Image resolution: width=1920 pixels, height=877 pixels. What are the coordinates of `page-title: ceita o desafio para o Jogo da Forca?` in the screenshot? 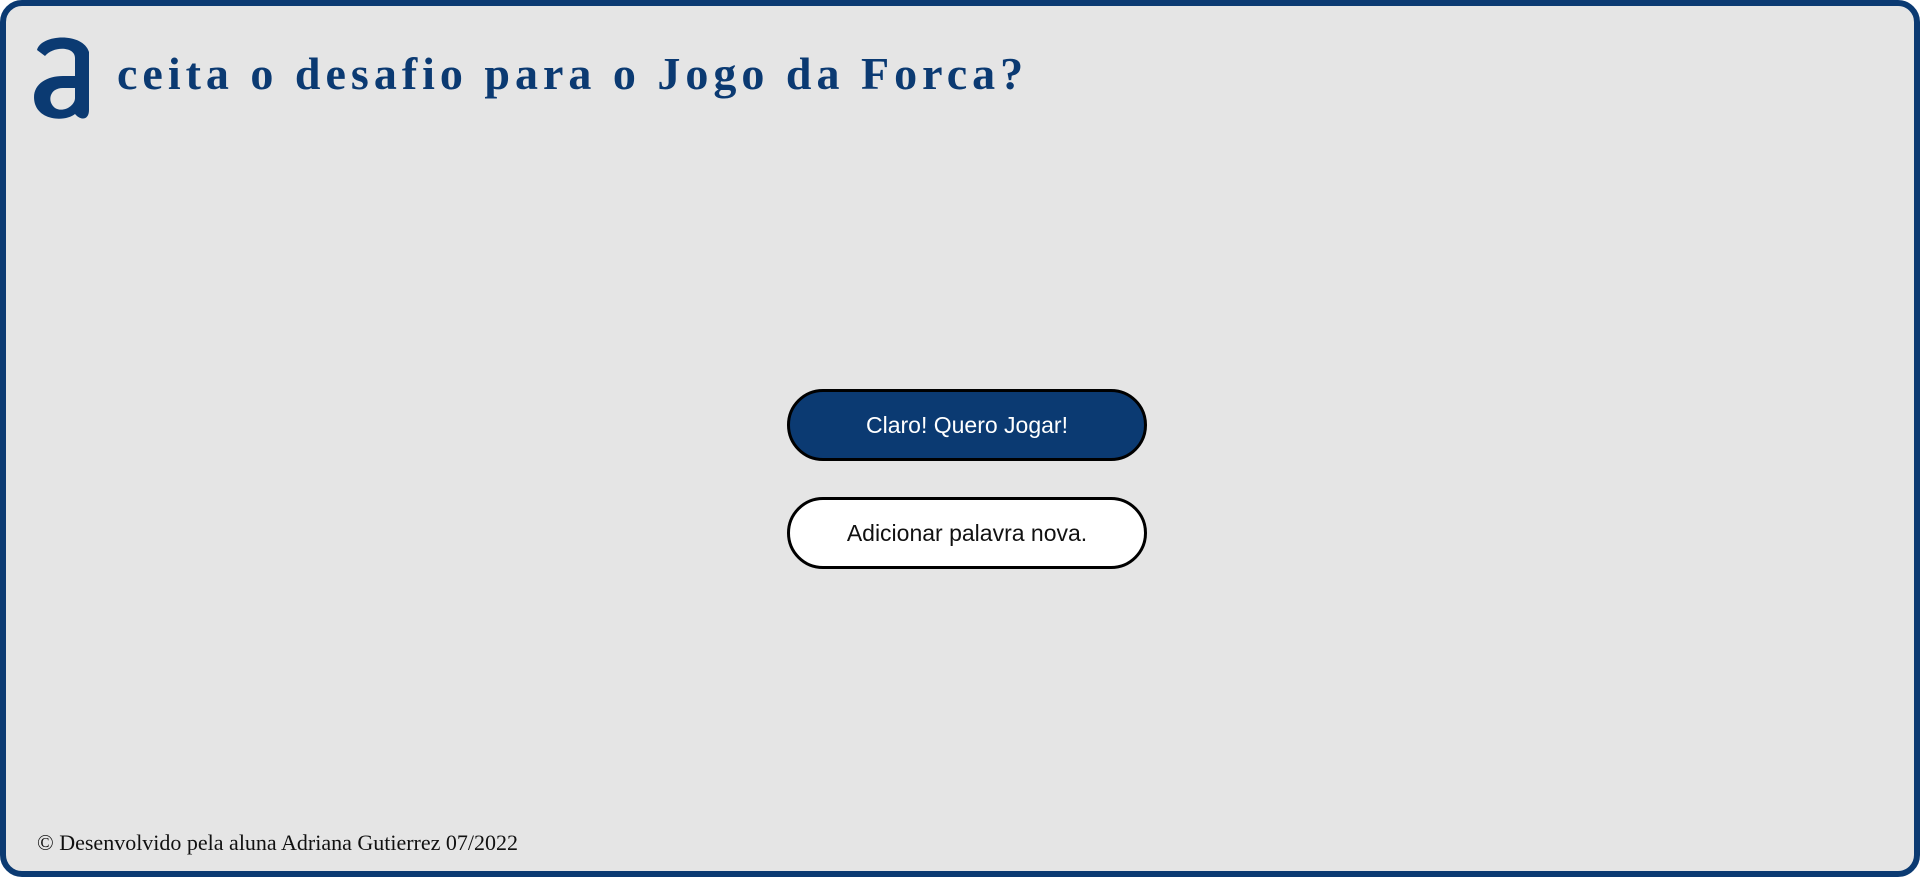 It's located at (573, 73).